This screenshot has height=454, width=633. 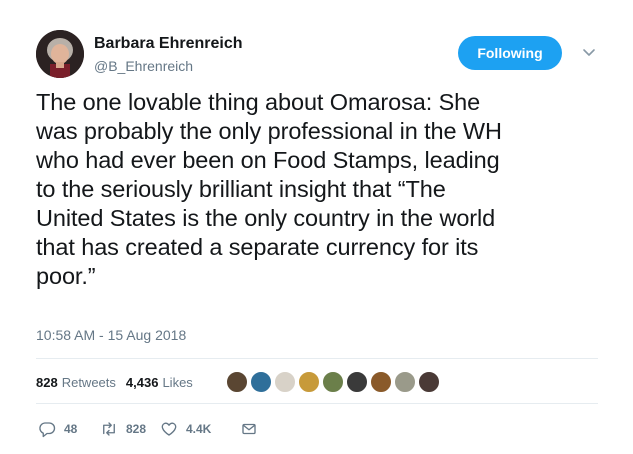 I want to click on retweets-label: Retweets, so click(x=88, y=382).